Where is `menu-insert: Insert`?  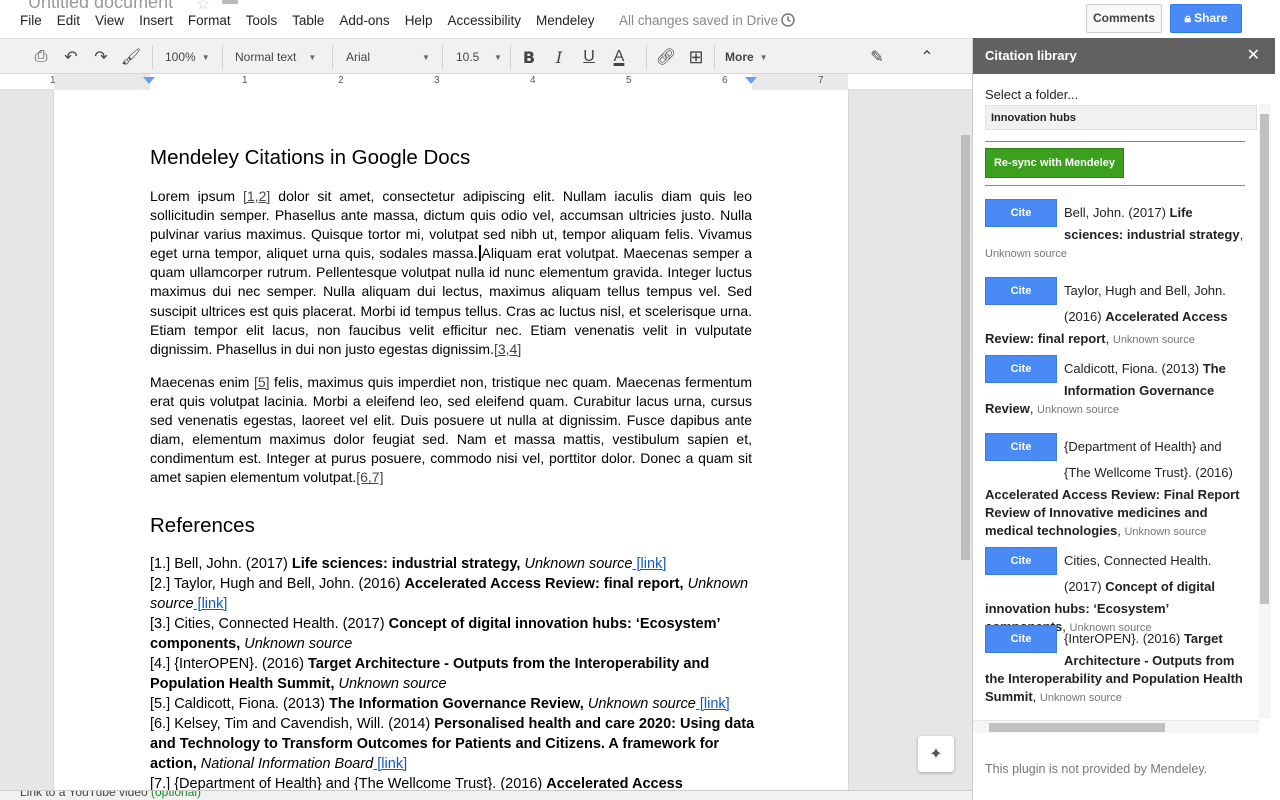 menu-insert: Insert is located at coordinates (156, 20).